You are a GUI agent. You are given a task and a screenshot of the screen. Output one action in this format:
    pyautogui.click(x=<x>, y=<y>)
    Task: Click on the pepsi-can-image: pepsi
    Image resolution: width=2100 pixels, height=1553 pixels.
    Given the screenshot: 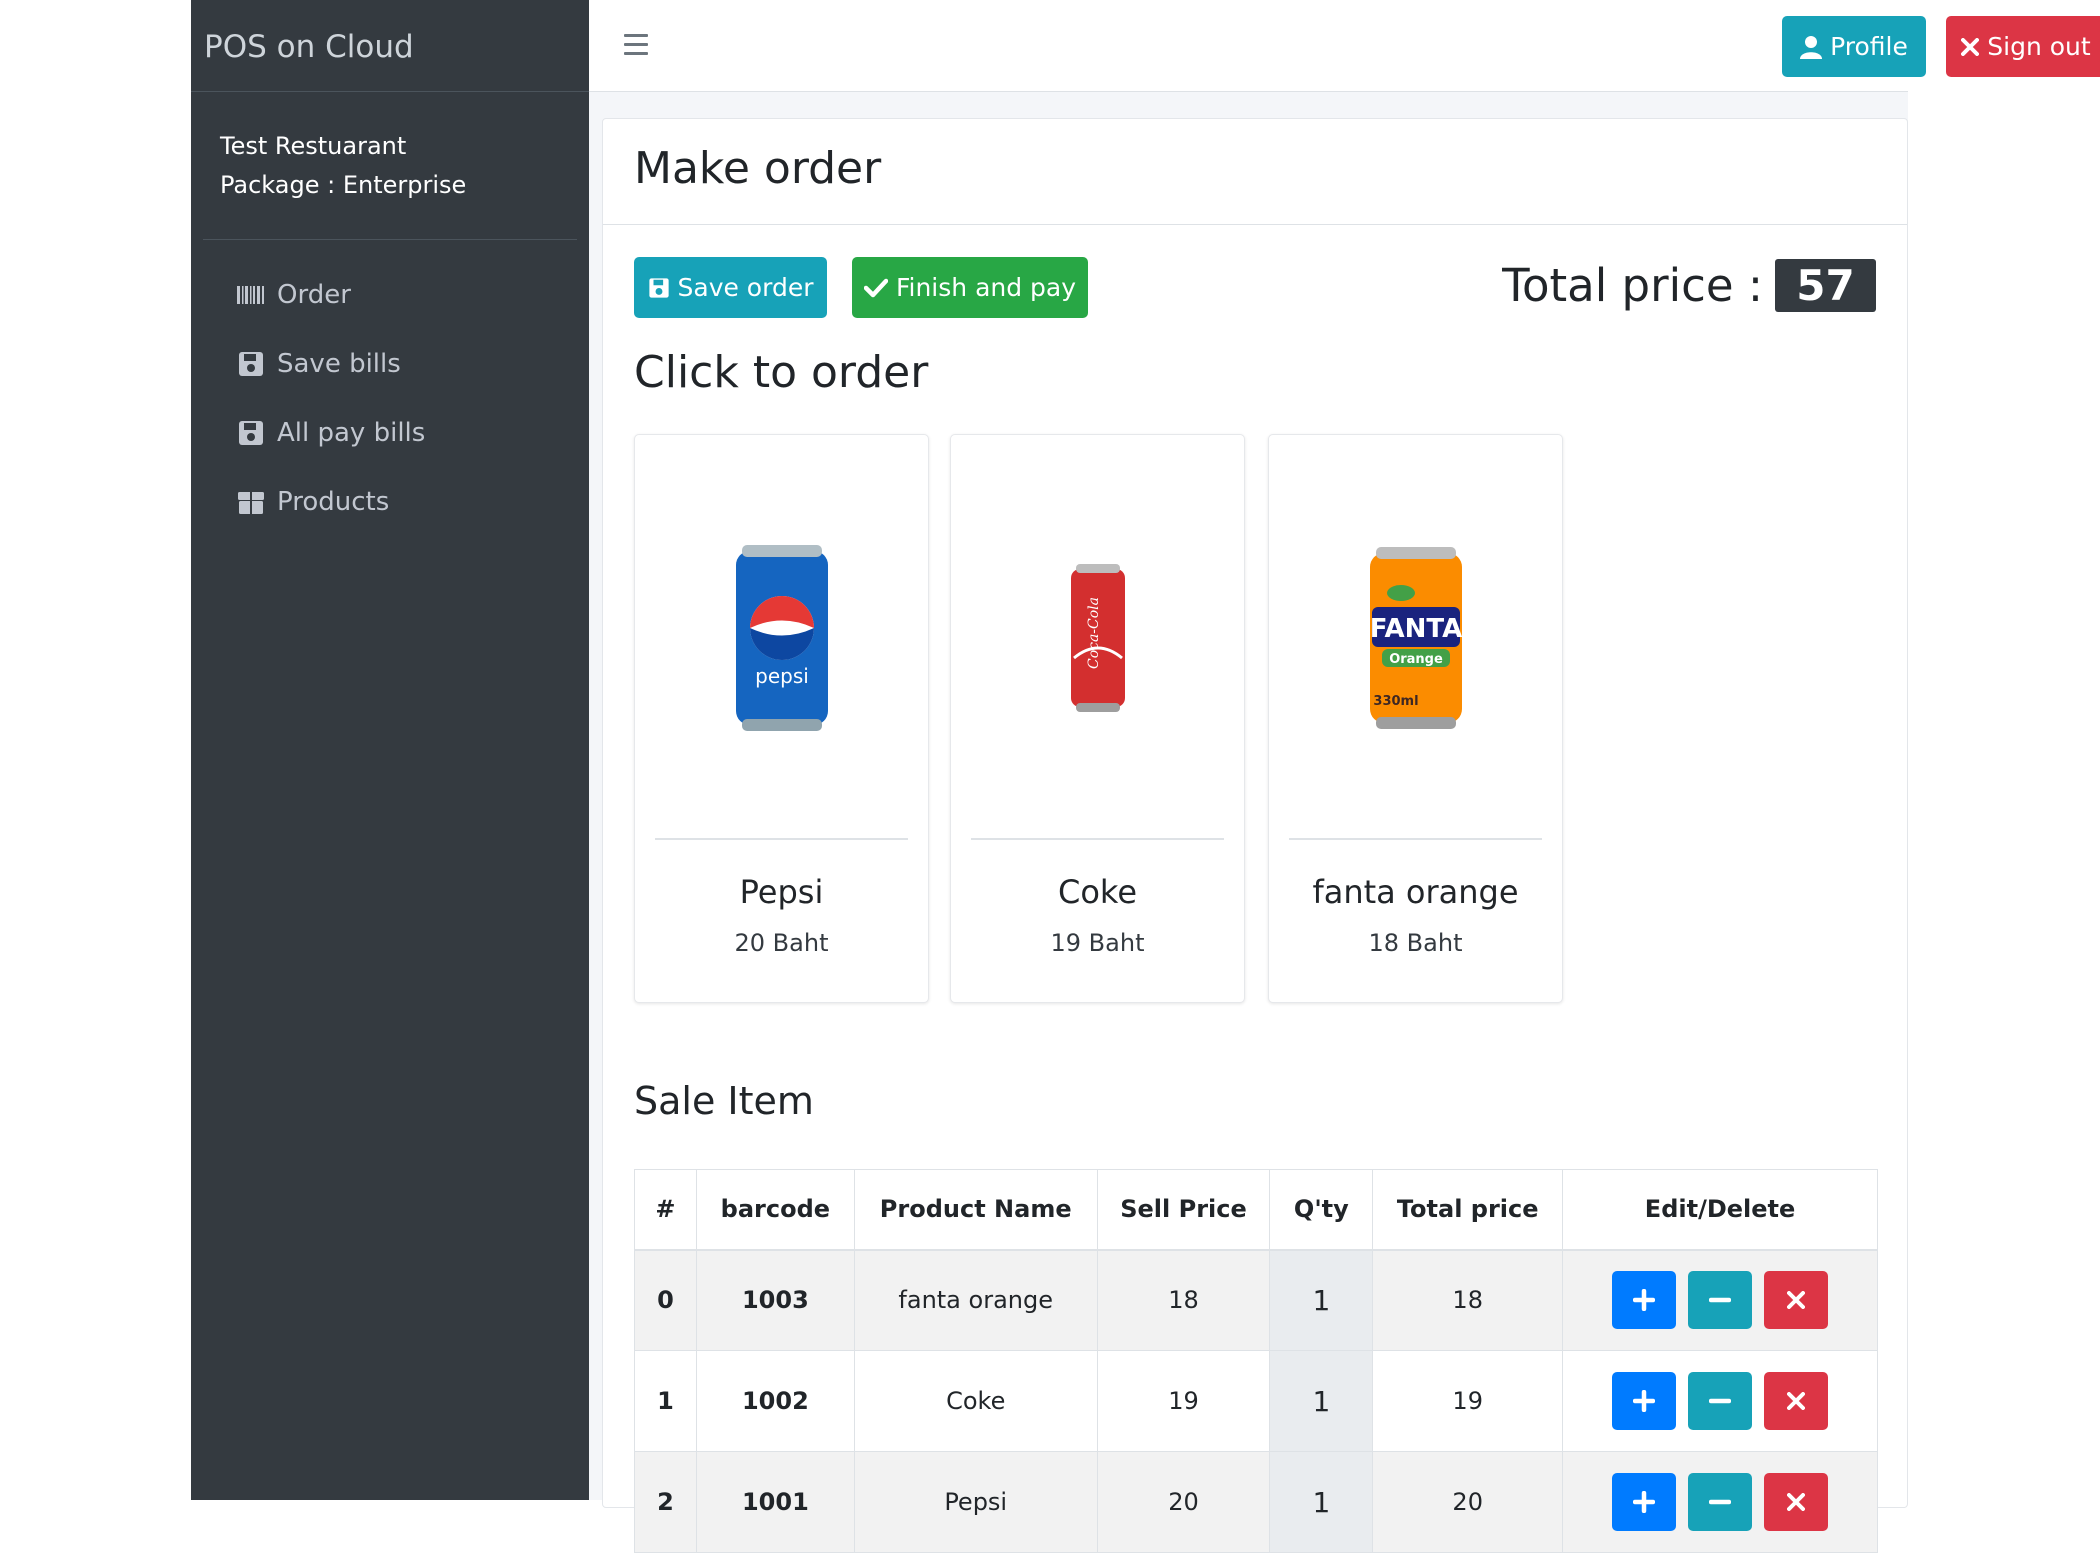 What is the action you would take?
    pyautogui.click(x=781, y=637)
    